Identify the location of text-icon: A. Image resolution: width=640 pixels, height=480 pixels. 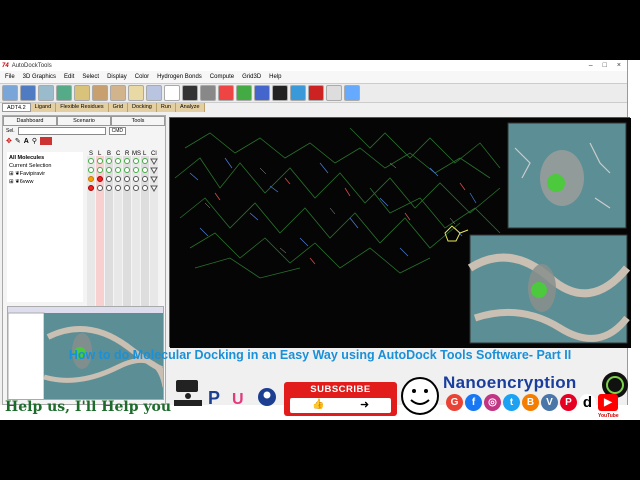
(26, 141).